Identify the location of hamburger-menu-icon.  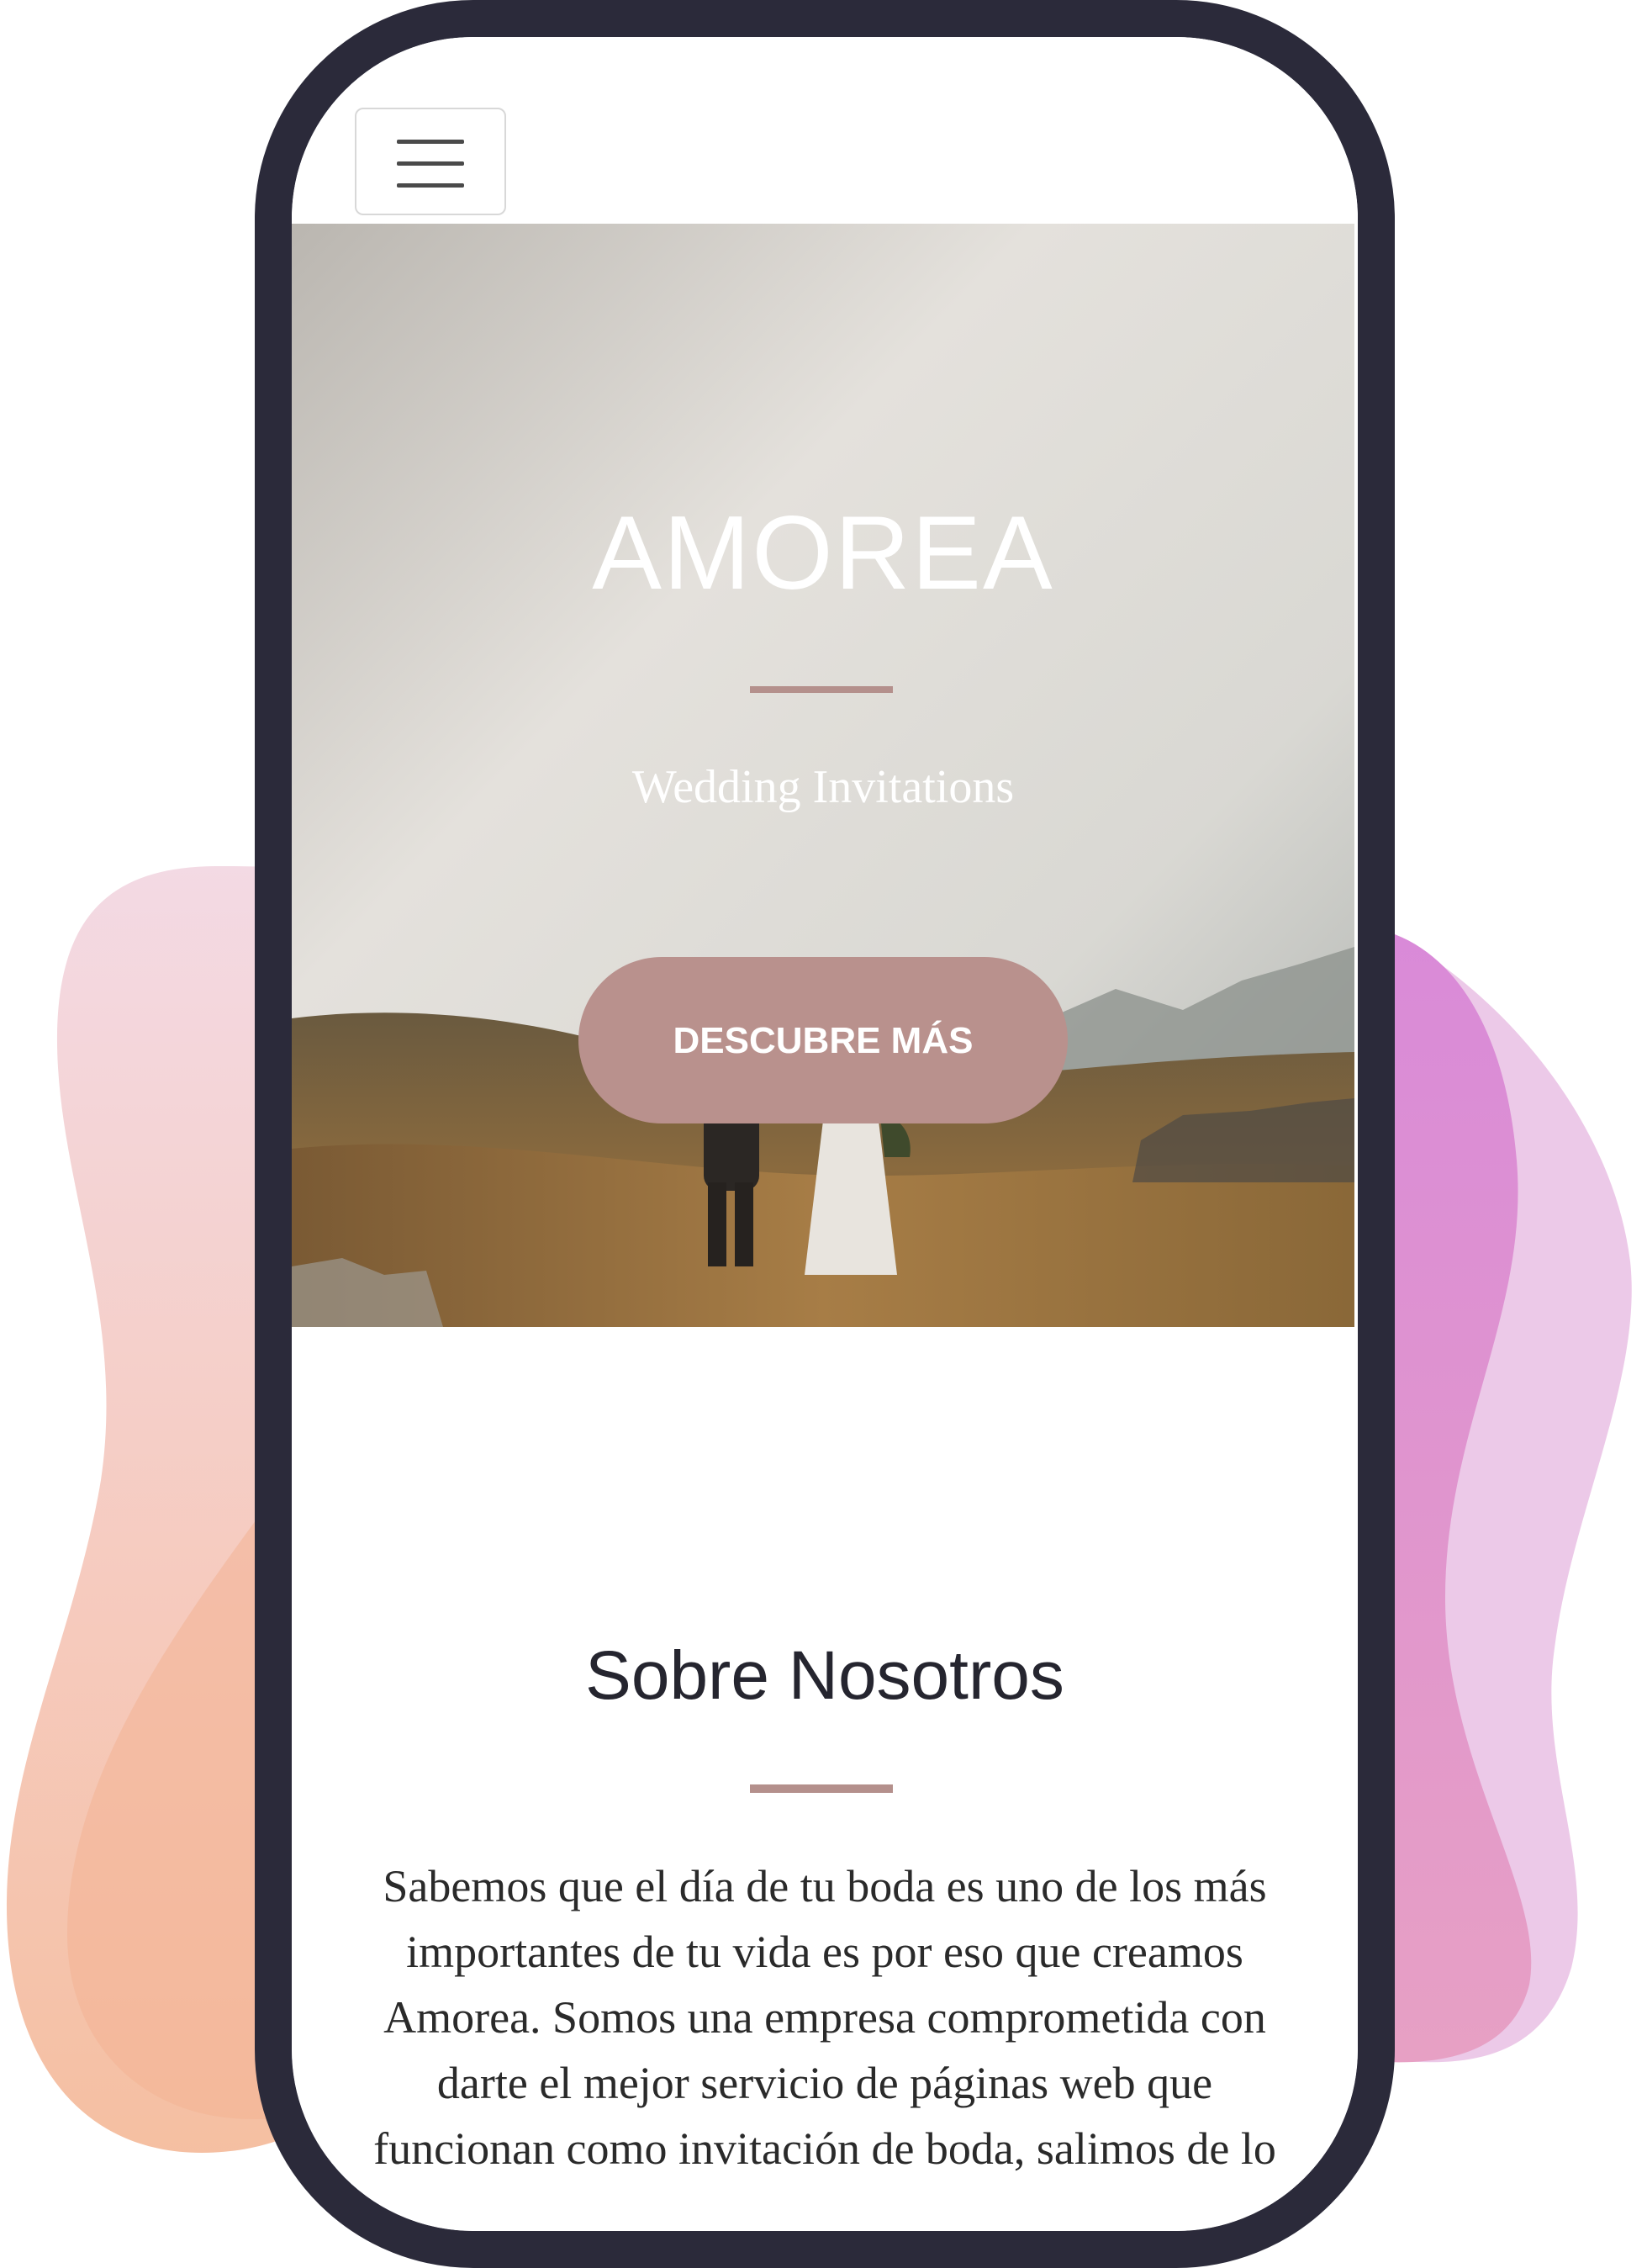
(431, 161).